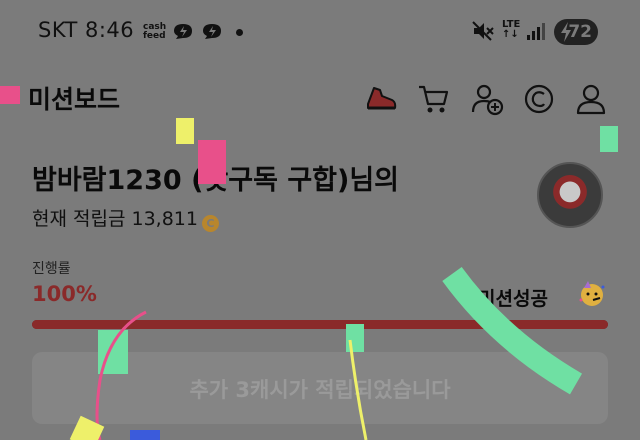  What do you see at coordinates (154, 36) in the screenshot?
I see `cashfeed-line2: feed` at bounding box center [154, 36].